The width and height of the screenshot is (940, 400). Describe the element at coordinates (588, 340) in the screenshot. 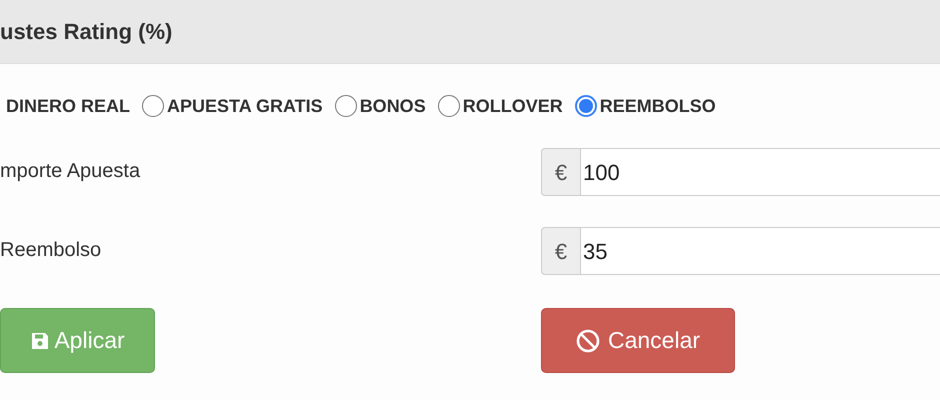

I see `ban-icon` at that location.